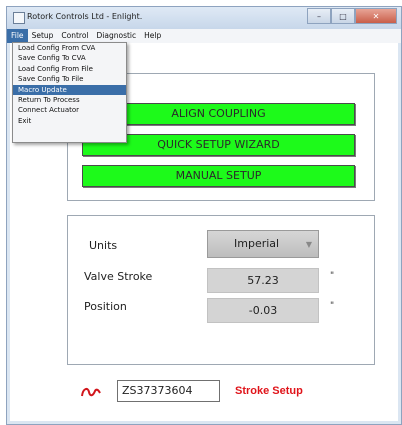 The image size is (402, 425). What do you see at coordinates (319, 16) in the screenshot?
I see `minimize-button: –` at bounding box center [319, 16].